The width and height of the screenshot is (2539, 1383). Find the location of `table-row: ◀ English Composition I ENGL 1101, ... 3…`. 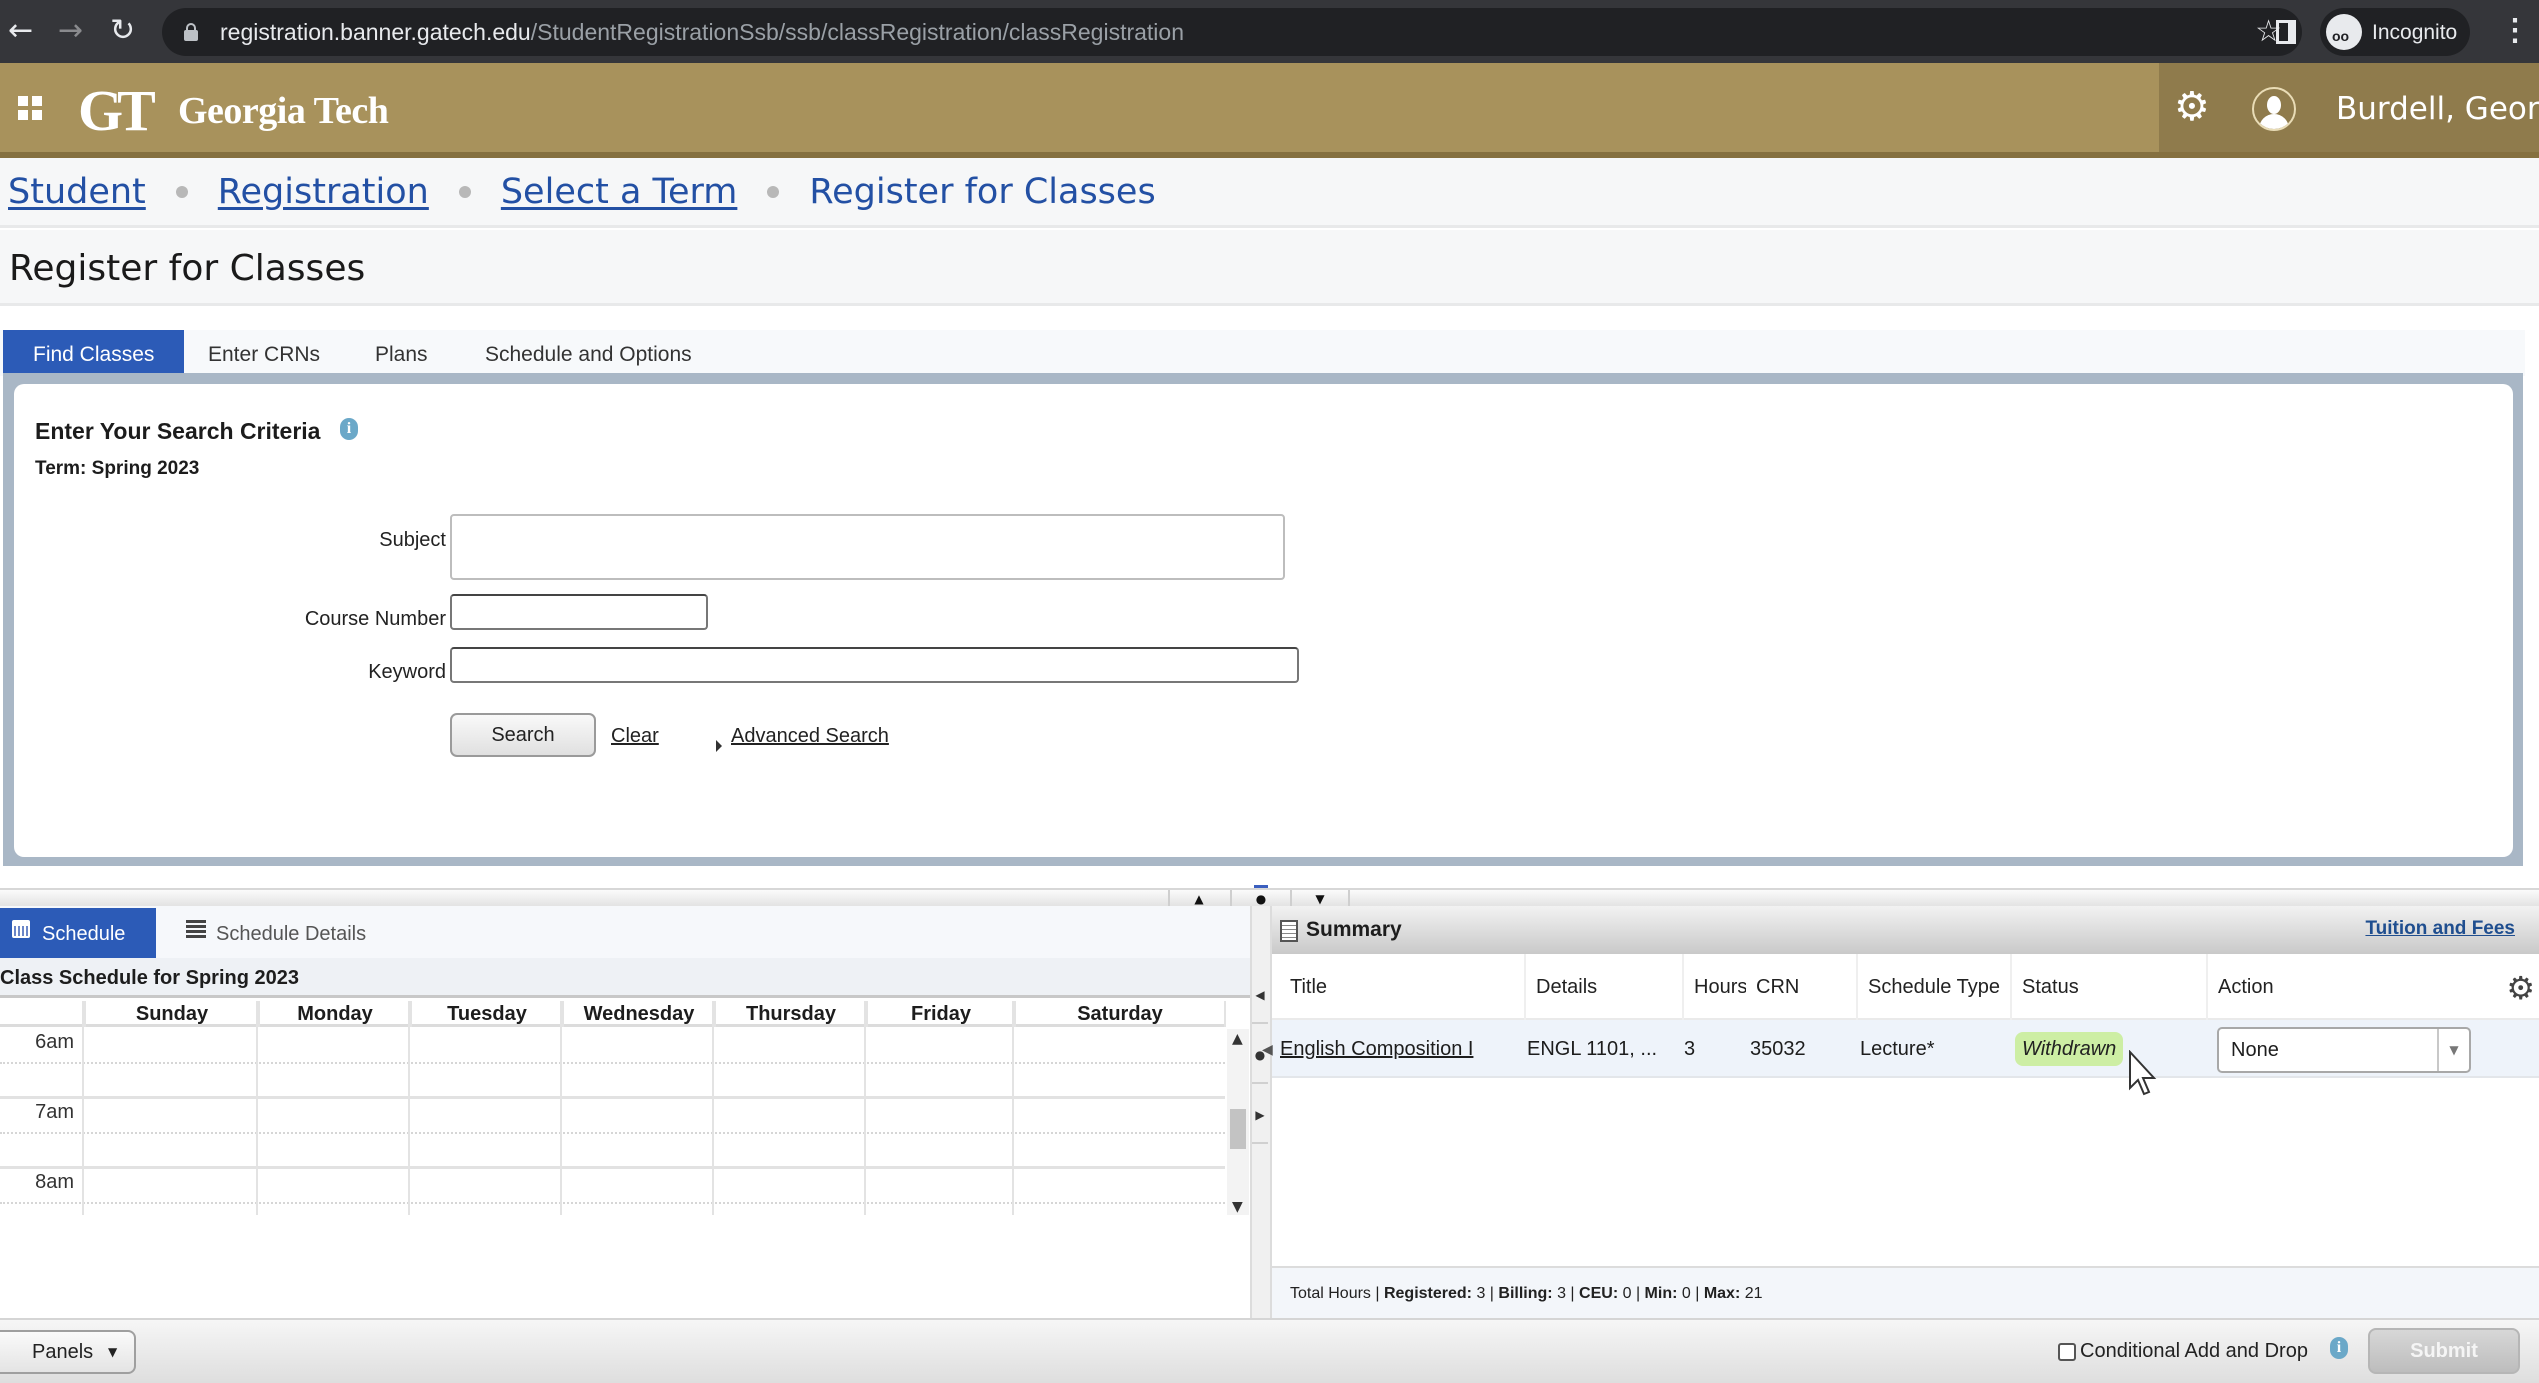

table-row: ◀ English Composition I ENGL 1101, ... 3… is located at coordinates (1900, 1049).